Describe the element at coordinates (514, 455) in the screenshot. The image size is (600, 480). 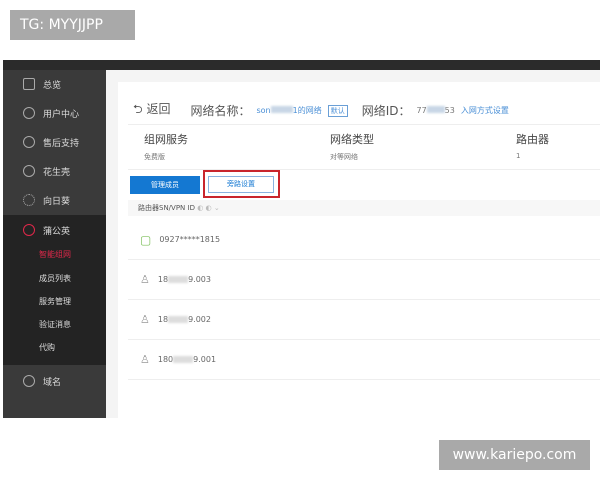
I see `watermark: www.kariepo.com` at that location.